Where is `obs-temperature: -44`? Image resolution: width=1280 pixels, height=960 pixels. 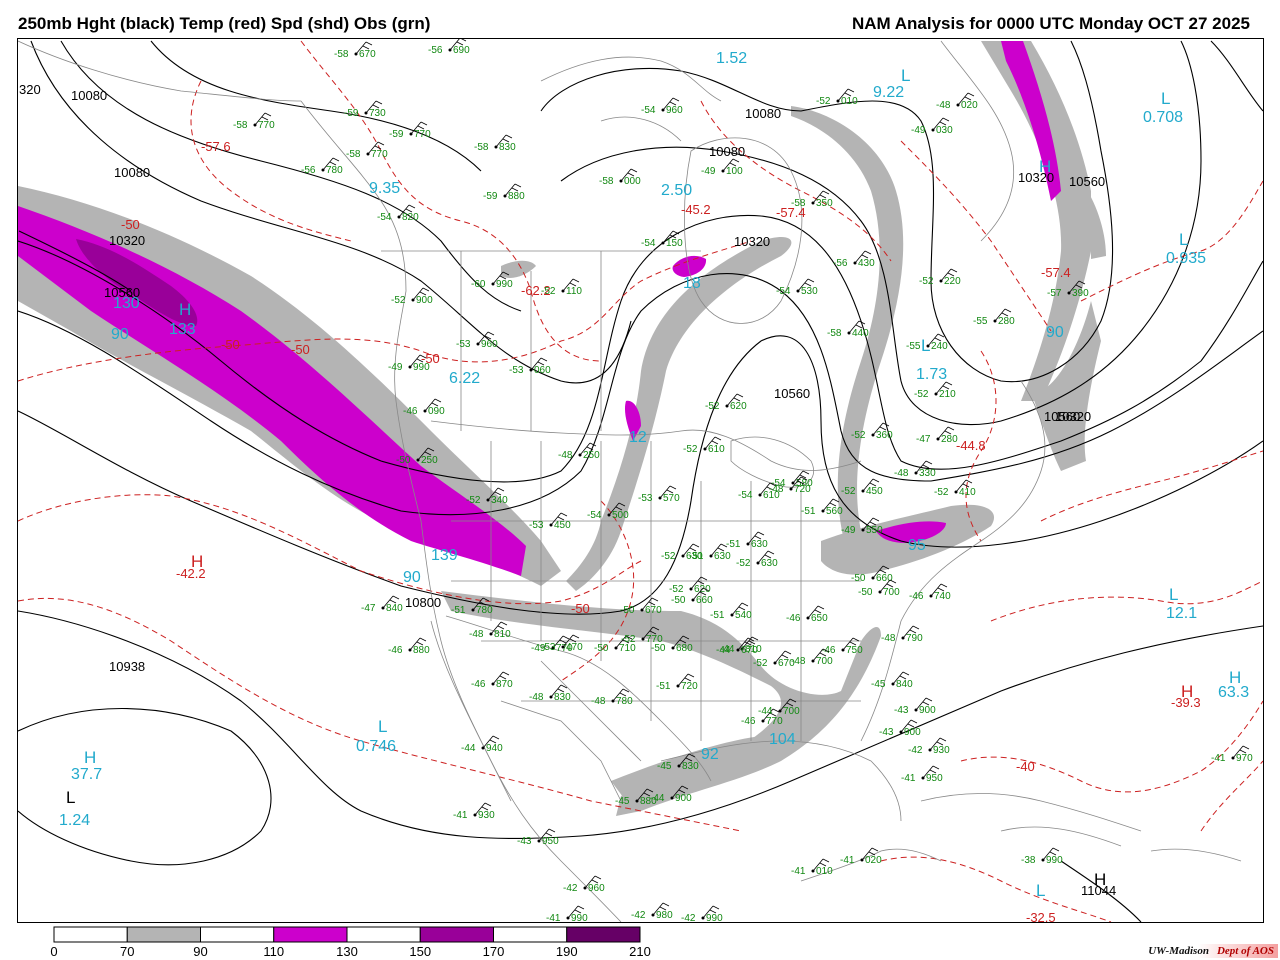
obs-temperature: -44 is located at coordinates (723, 650).